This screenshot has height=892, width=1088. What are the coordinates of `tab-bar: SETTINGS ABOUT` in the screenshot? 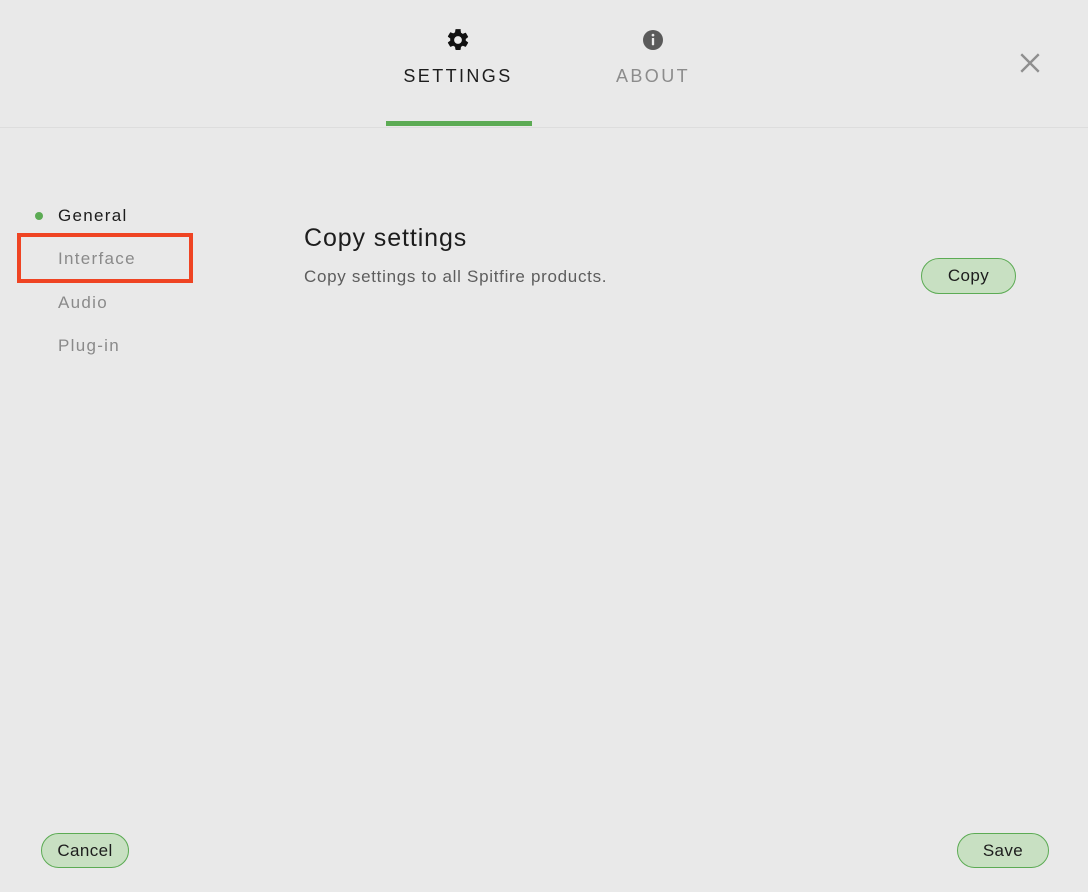 It's located at (544, 64).